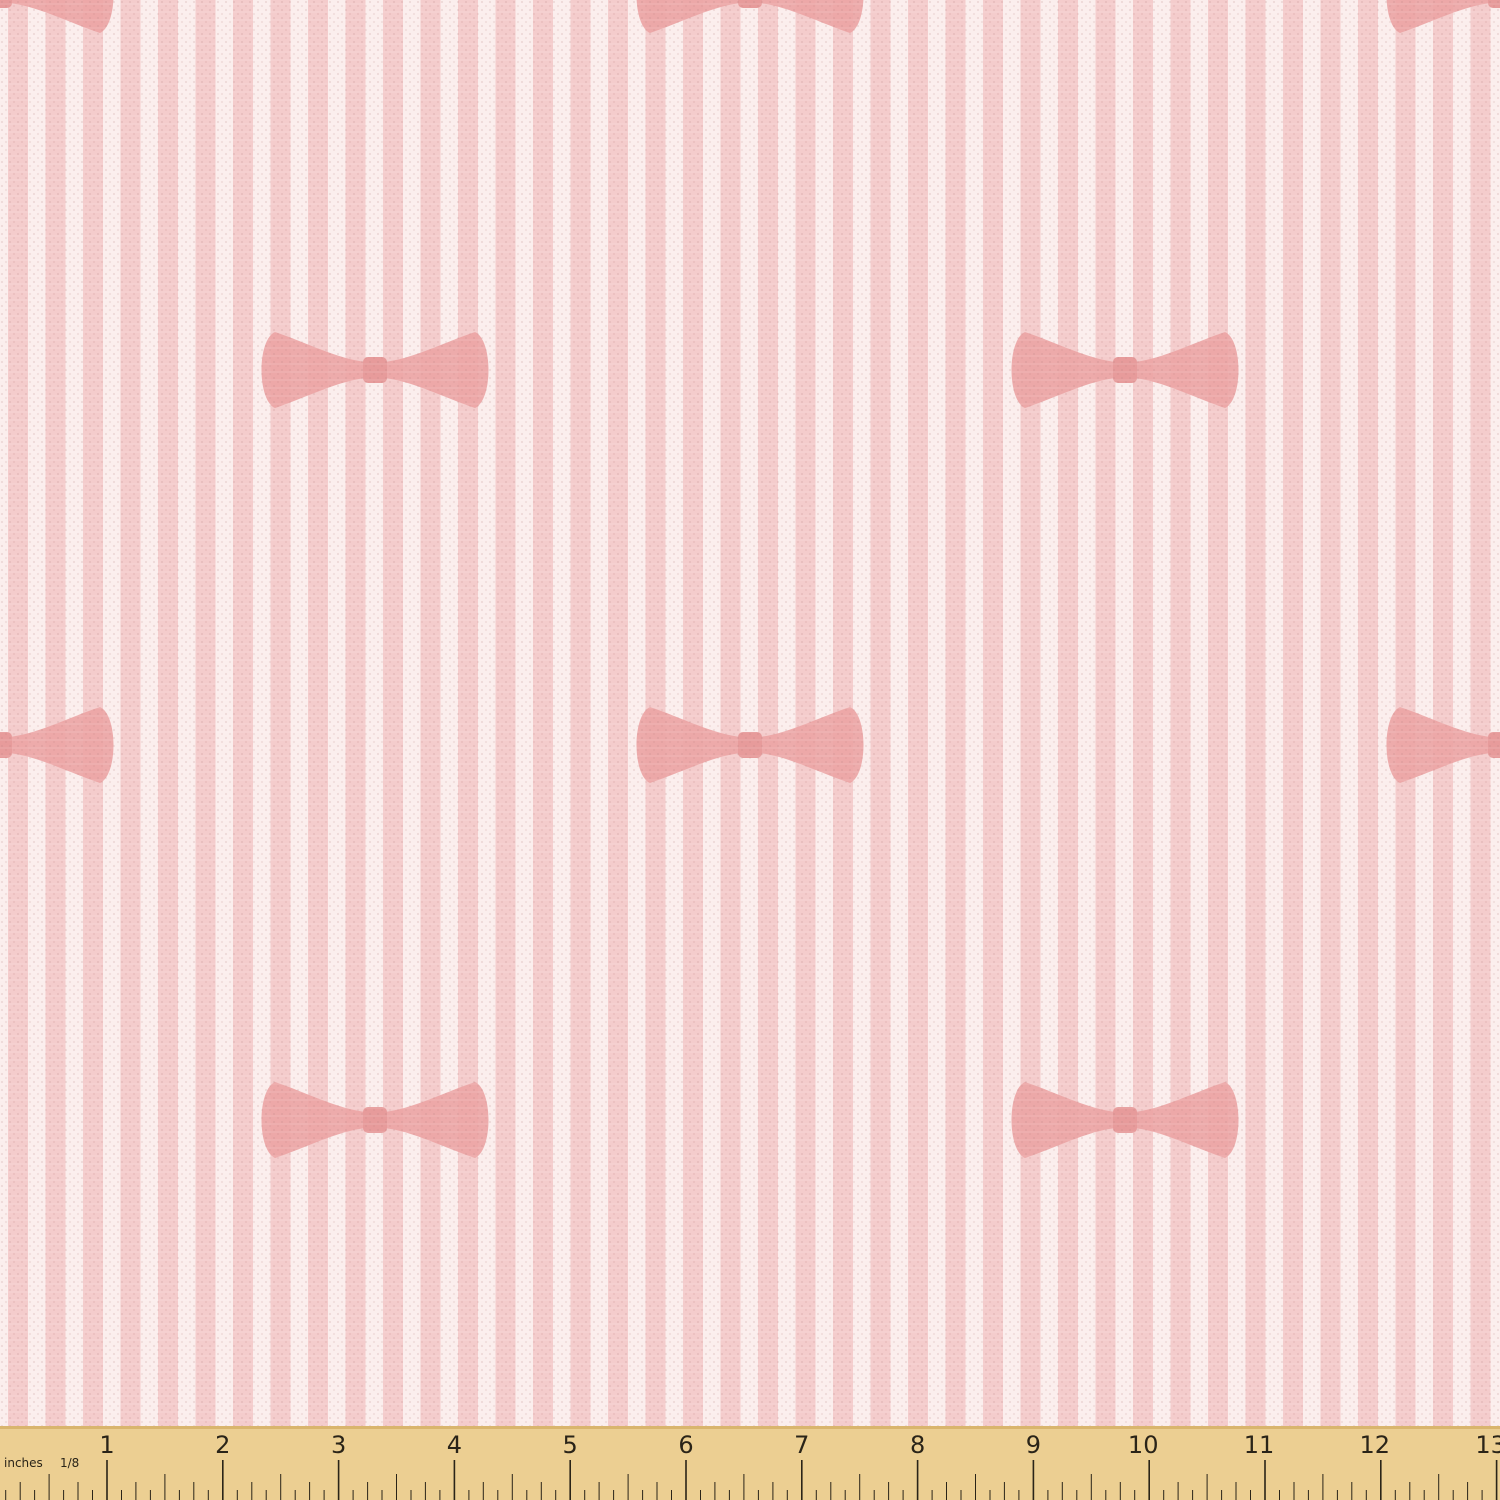 This screenshot has width=1500, height=1500. What do you see at coordinates (454, 1445) in the screenshot?
I see `ruler-number: 4` at bounding box center [454, 1445].